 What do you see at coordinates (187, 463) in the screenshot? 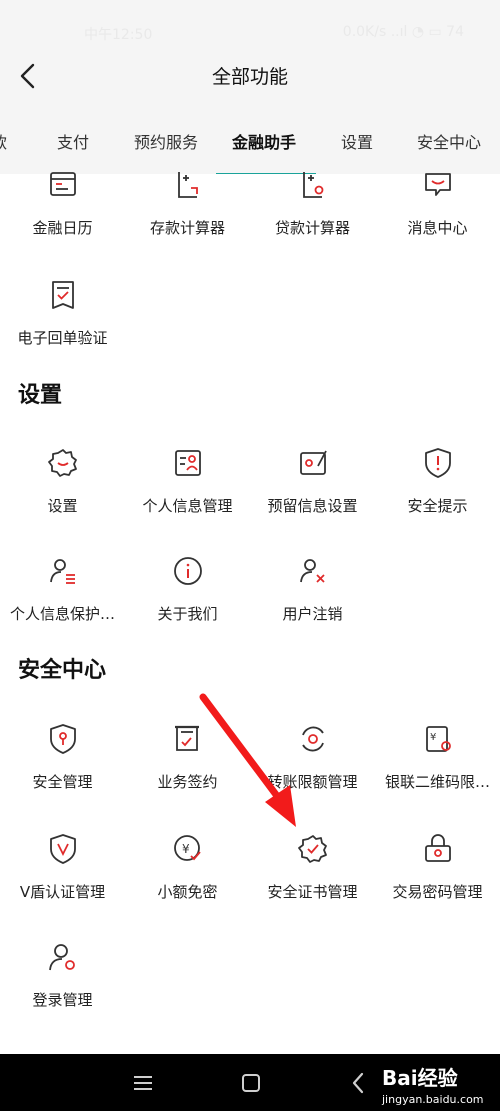
I see `profile-card-icon` at bounding box center [187, 463].